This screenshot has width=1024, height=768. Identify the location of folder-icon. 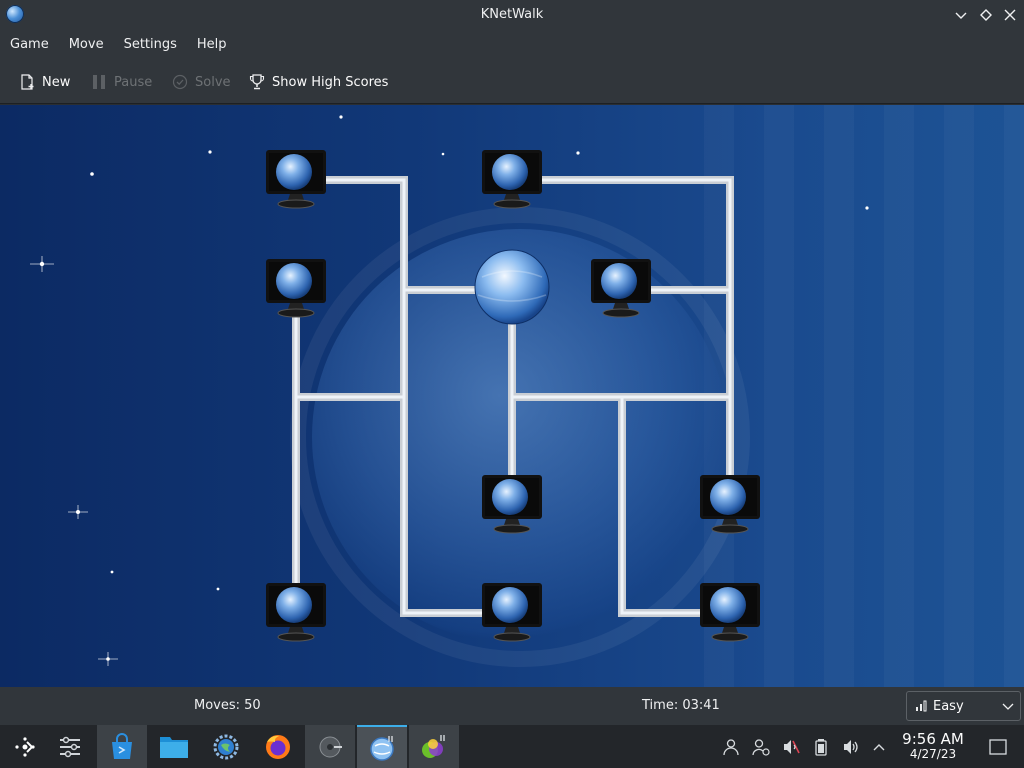
(174, 747).